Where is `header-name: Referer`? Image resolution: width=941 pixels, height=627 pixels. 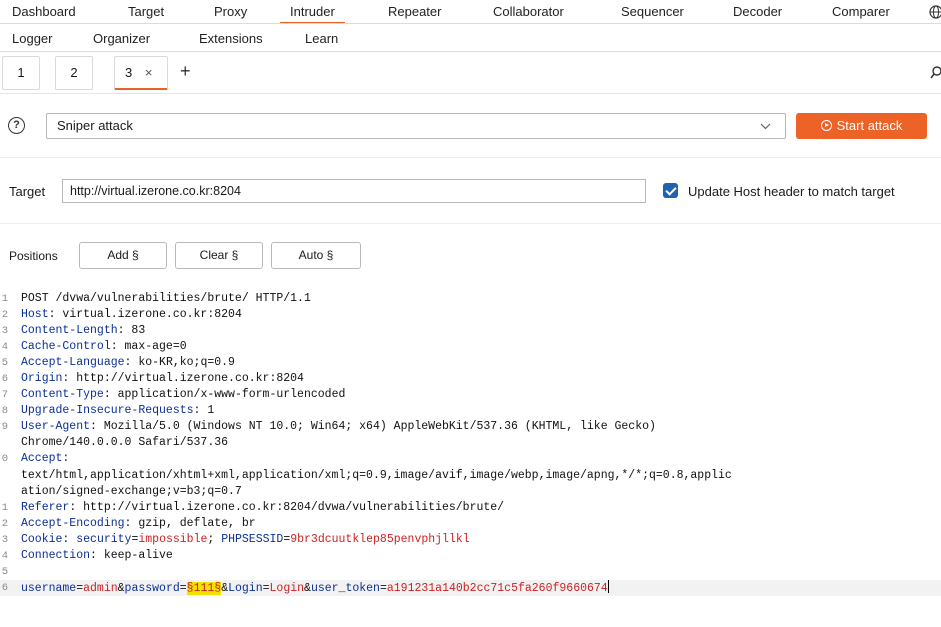
header-name: Referer is located at coordinates (45, 507).